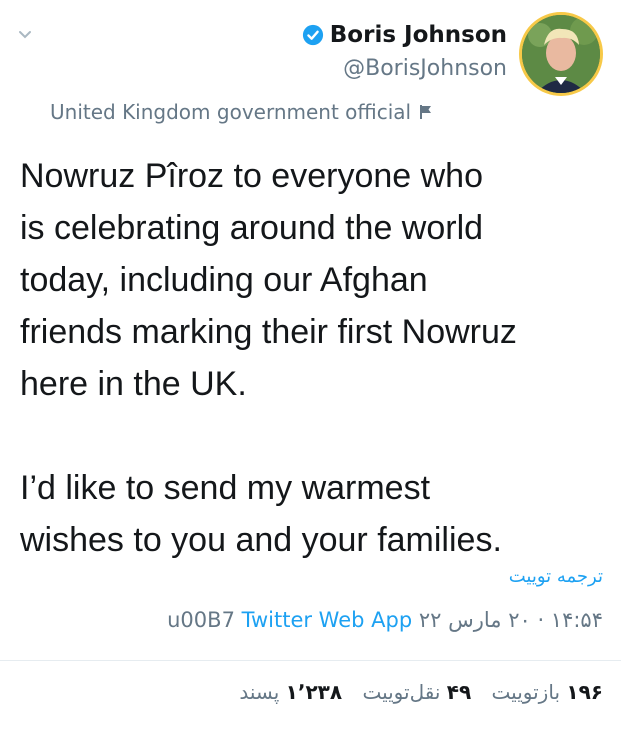  What do you see at coordinates (418, 35) in the screenshot?
I see `display-name: Boris Johnson` at bounding box center [418, 35].